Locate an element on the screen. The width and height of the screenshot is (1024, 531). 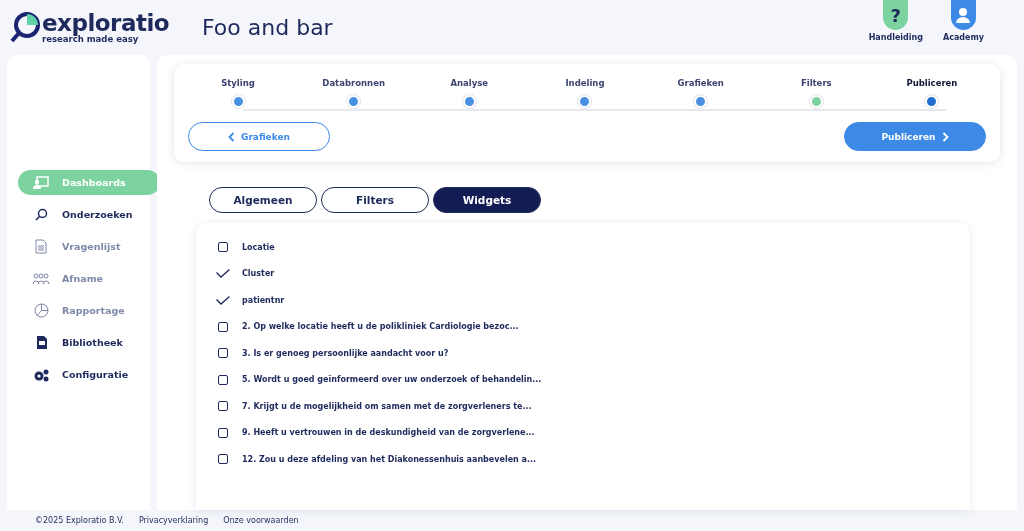
next-button: Publiceren is located at coordinates (915, 136).